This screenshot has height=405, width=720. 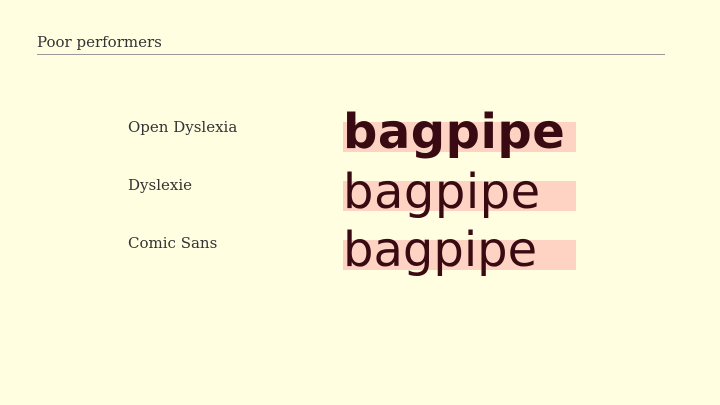 I want to click on font-sample-open-dyslexia: bagpipe, so click(x=454, y=132).